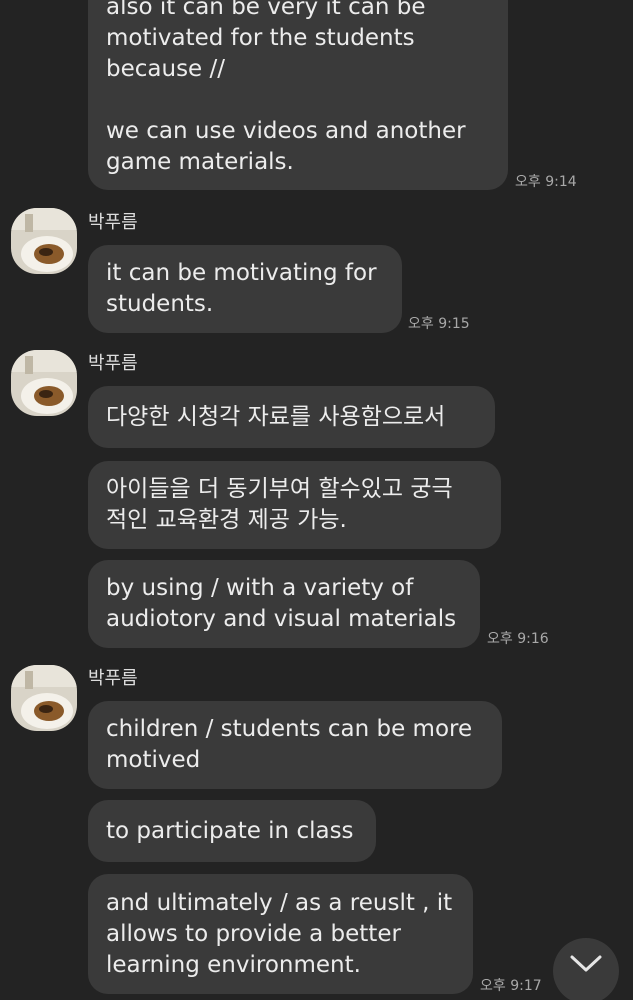 This screenshot has width=633, height=1000. What do you see at coordinates (295, 745) in the screenshot?
I see `message-bubble: children / students can be more motived` at bounding box center [295, 745].